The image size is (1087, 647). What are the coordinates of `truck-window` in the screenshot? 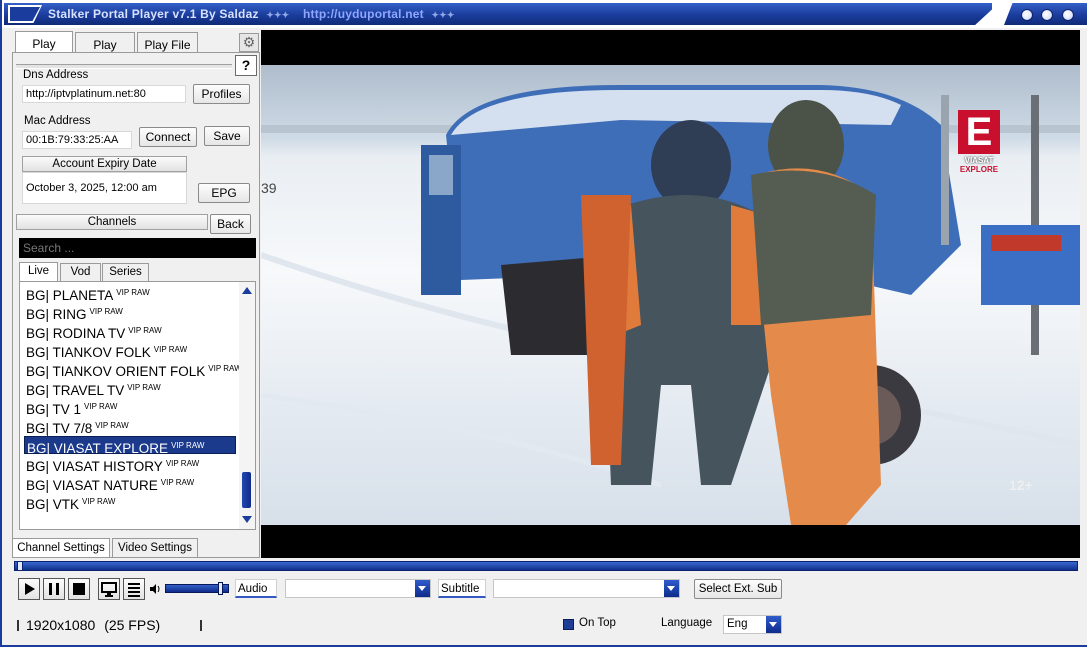 It's located at (441, 175).